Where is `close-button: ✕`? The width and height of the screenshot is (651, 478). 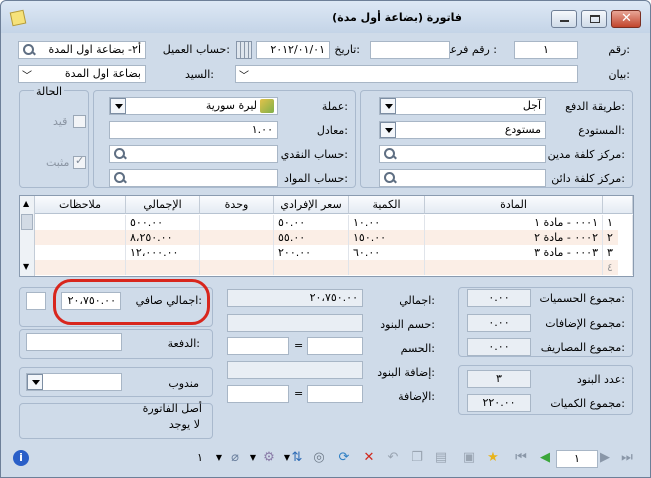
close-button: ✕ is located at coordinates (626, 19).